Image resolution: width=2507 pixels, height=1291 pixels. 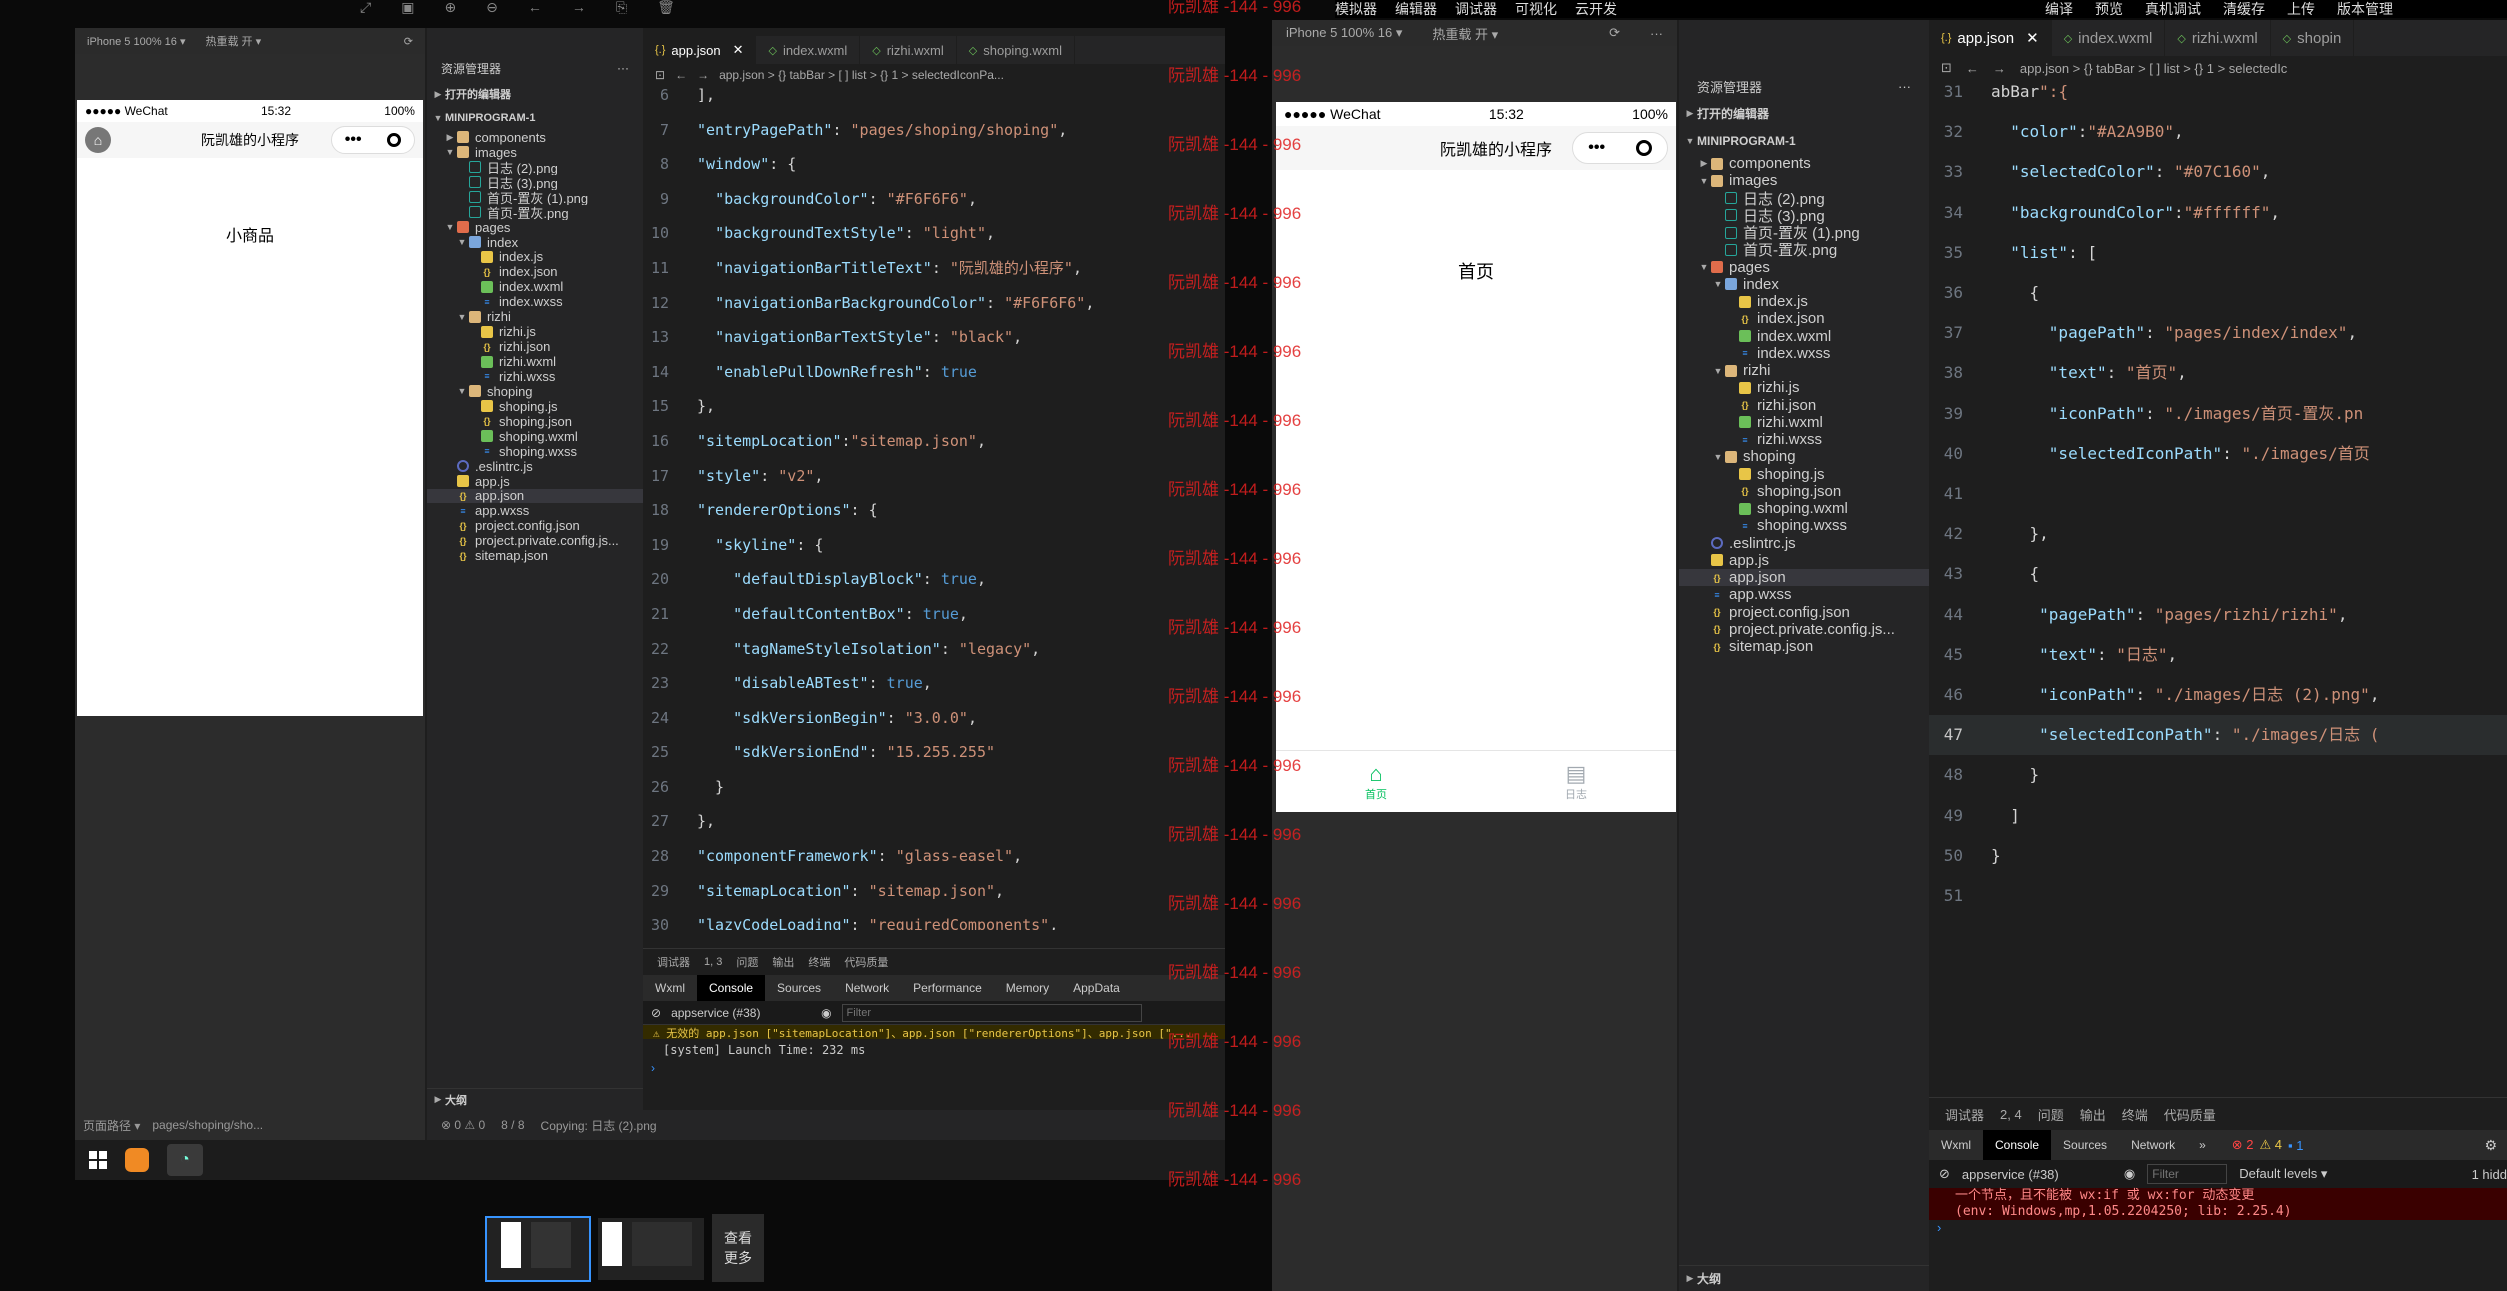 I want to click on tree-item: {} sitemap.json, so click(x=1804, y=646).